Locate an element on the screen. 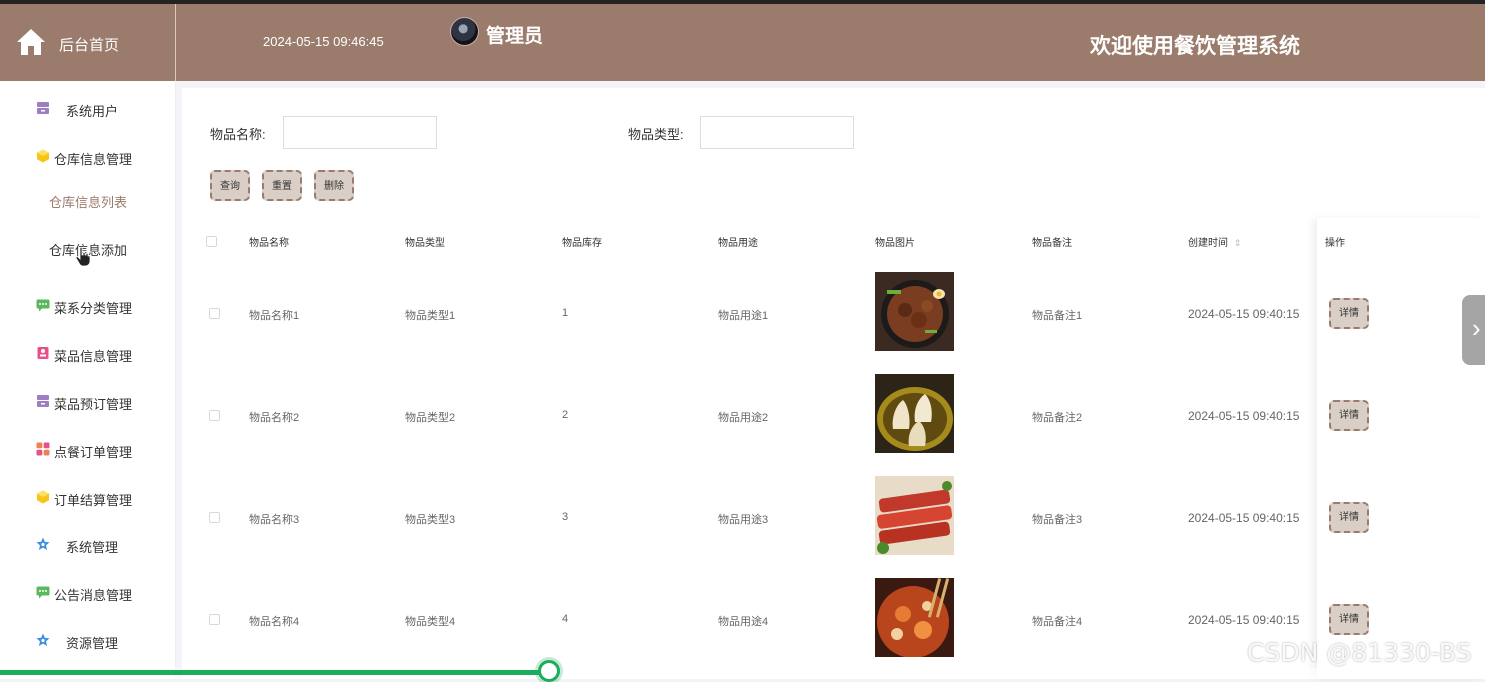 The height and width of the screenshot is (682, 1485). sidebar-item-label: 公告消息管理 is located at coordinates (93, 595).